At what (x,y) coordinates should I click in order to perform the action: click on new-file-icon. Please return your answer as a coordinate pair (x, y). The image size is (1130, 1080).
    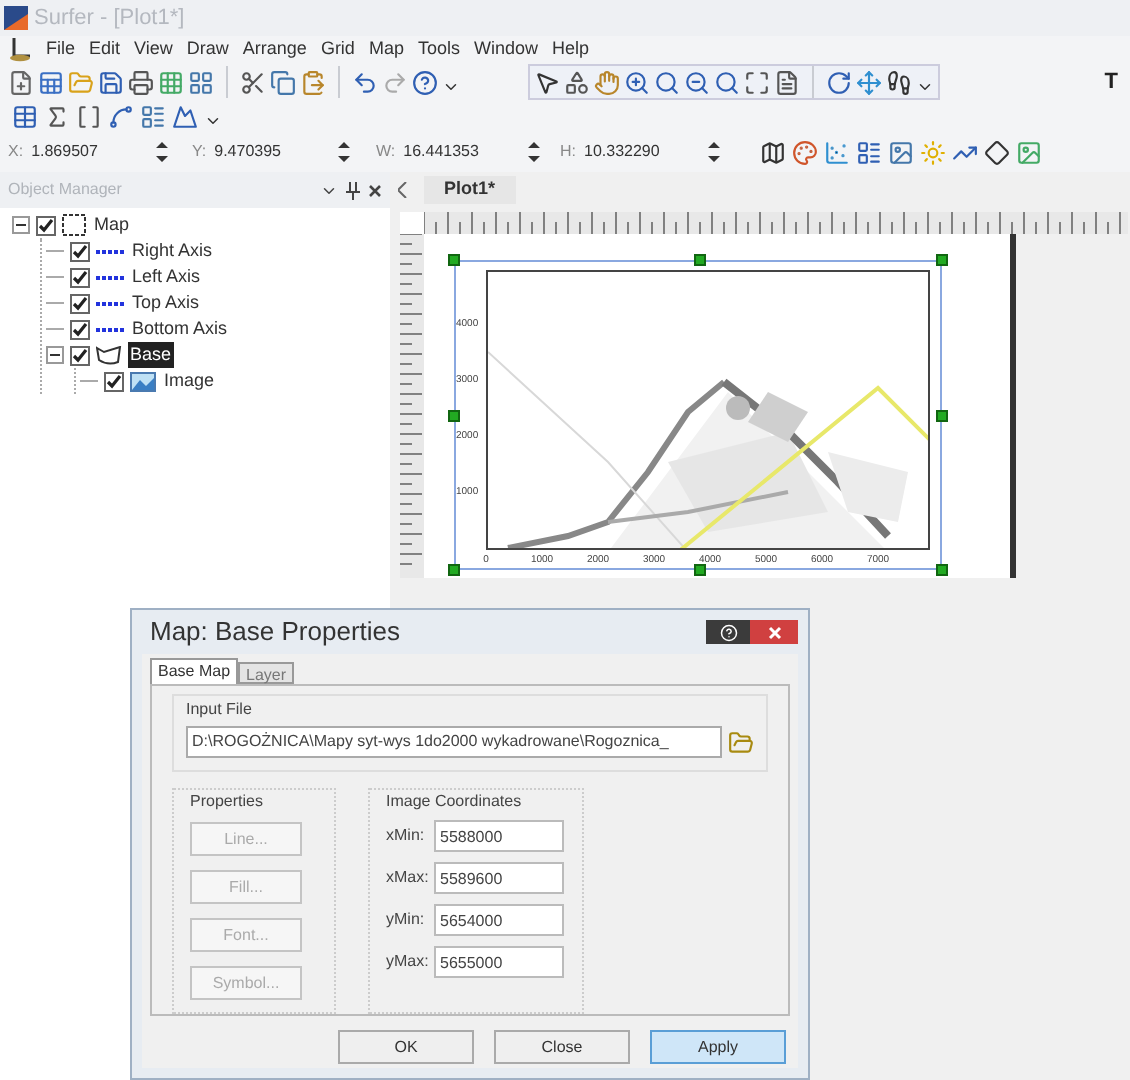
    Looking at the image, I should click on (21, 82).